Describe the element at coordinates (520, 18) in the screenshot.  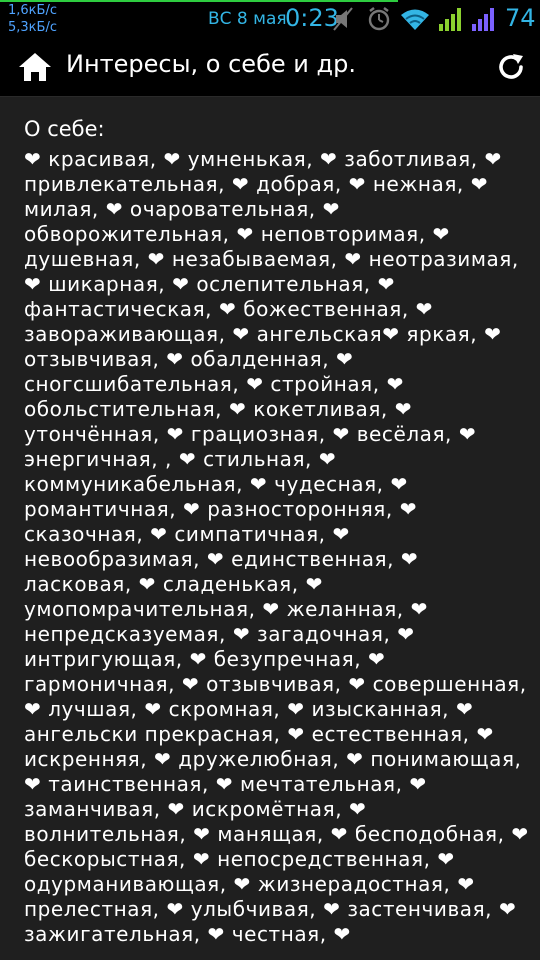
I see `battery-level: 74` at that location.